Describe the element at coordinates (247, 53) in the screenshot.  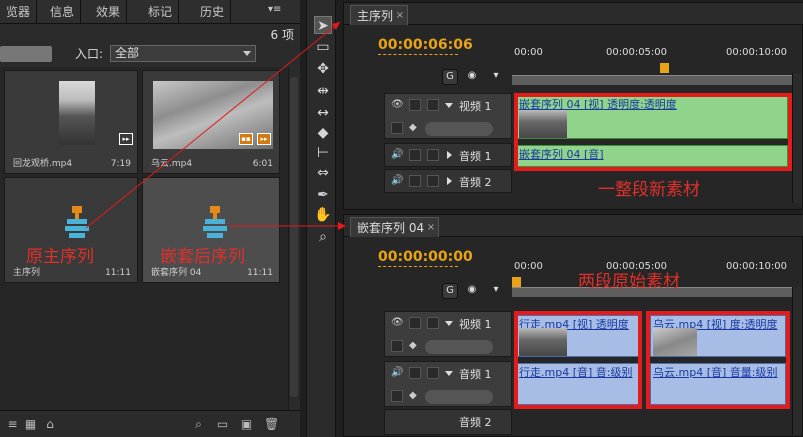
I see `chevron-down-icon` at that location.